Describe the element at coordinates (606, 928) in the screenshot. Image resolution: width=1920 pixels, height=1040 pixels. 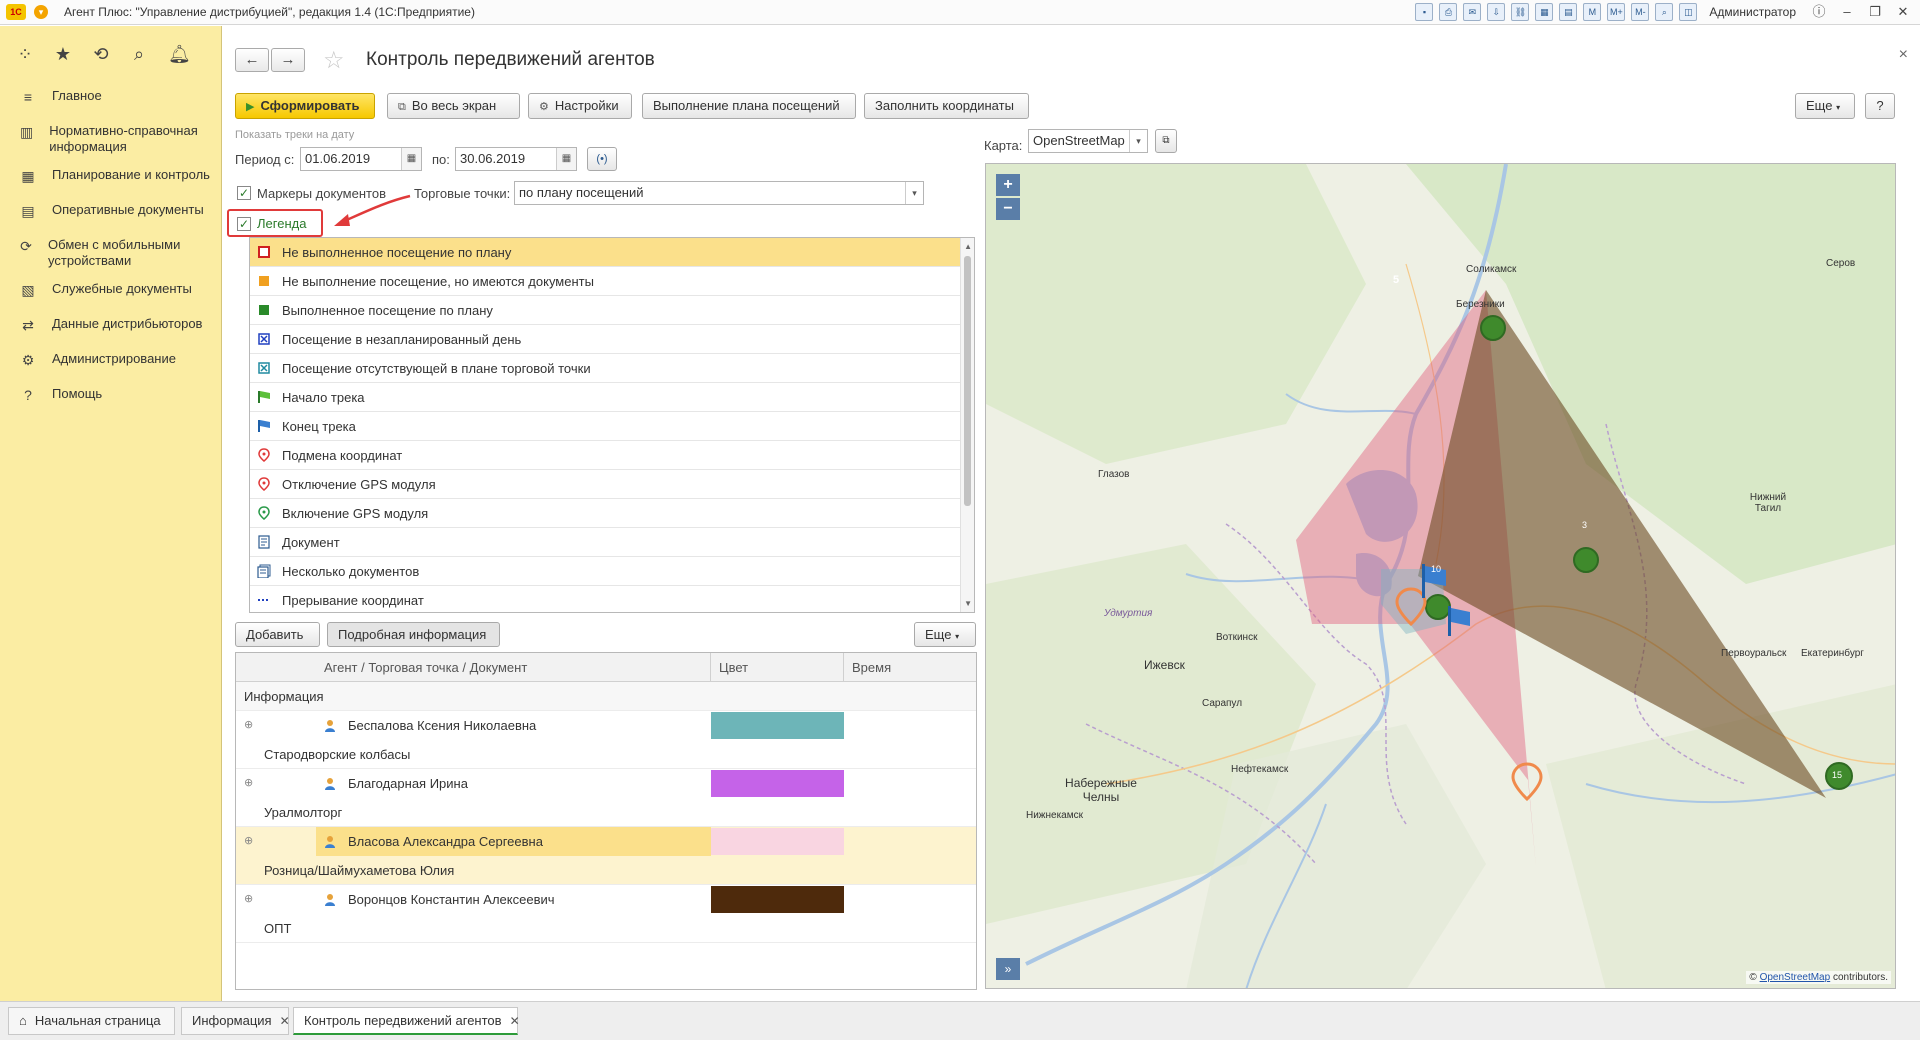
I see `table-row: ОПТ` at that location.